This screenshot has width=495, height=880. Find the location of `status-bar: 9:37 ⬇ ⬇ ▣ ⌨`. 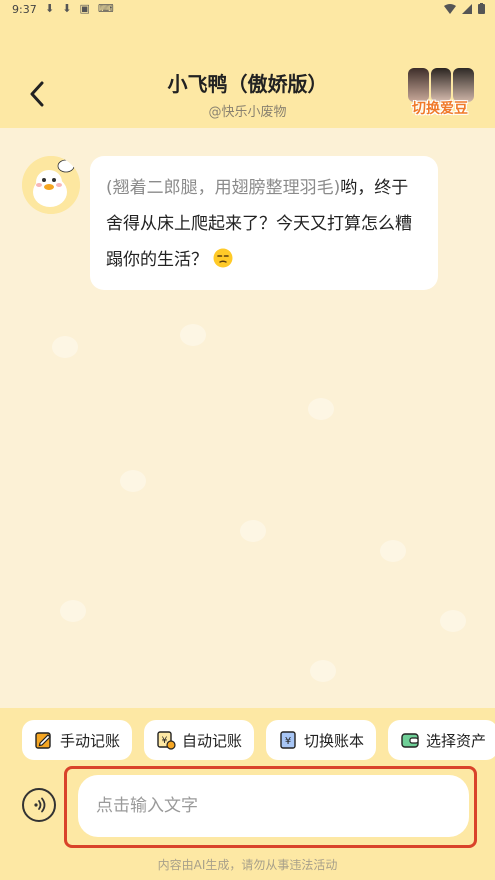

status-bar: 9:37 ⬇ ⬇ ▣ ⌨ is located at coordinates (247, 10).